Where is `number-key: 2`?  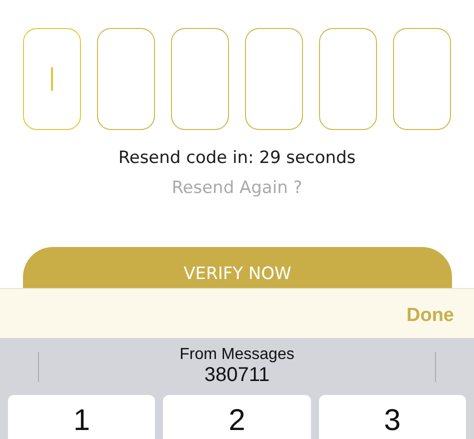
number-key: 2 is located at coordinates (237, 417).